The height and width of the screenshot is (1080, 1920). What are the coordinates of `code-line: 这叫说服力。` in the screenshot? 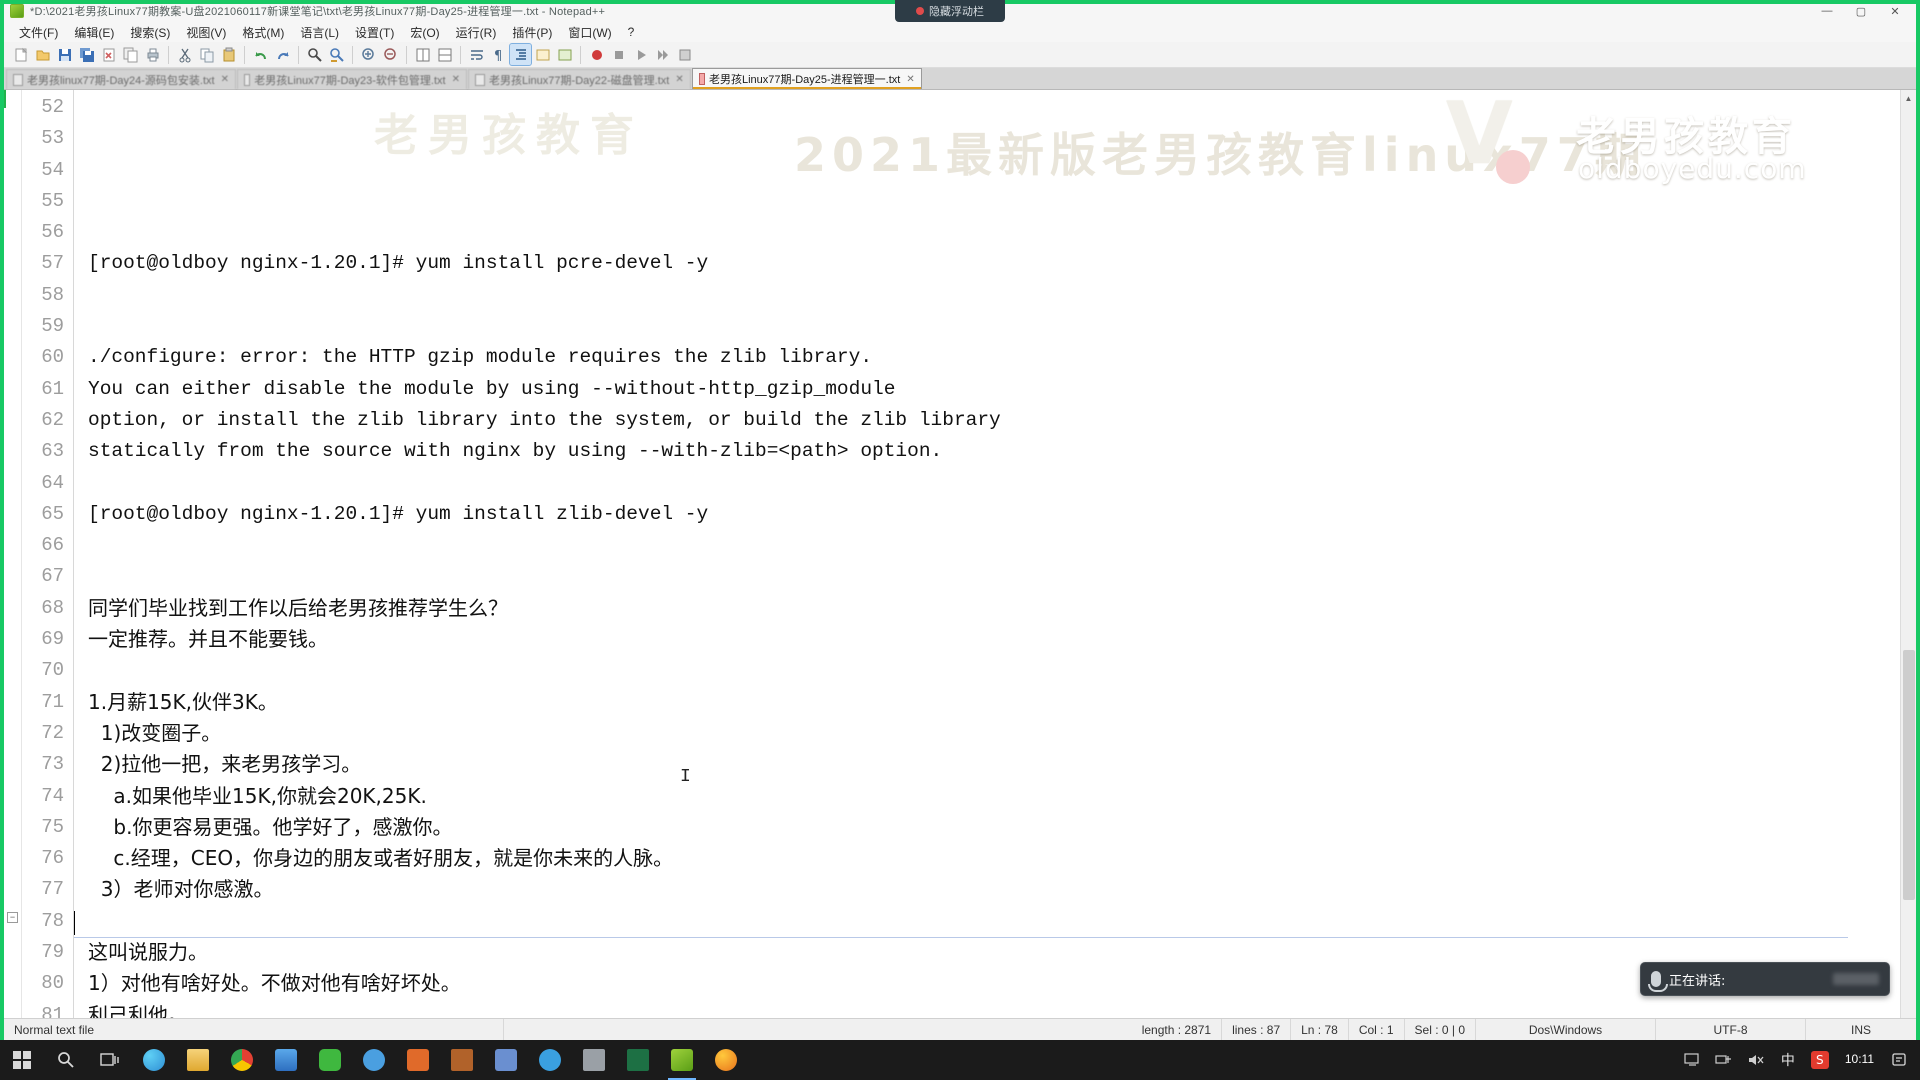 It's located at (994, 952).